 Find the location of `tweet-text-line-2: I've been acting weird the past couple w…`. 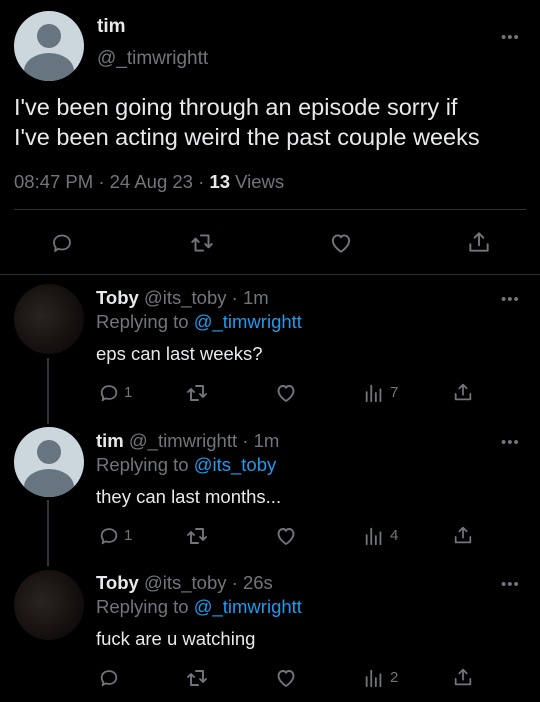

tweet-text-line-2: I've been acting weird the past couple w… is located at coordinates (247, 137).